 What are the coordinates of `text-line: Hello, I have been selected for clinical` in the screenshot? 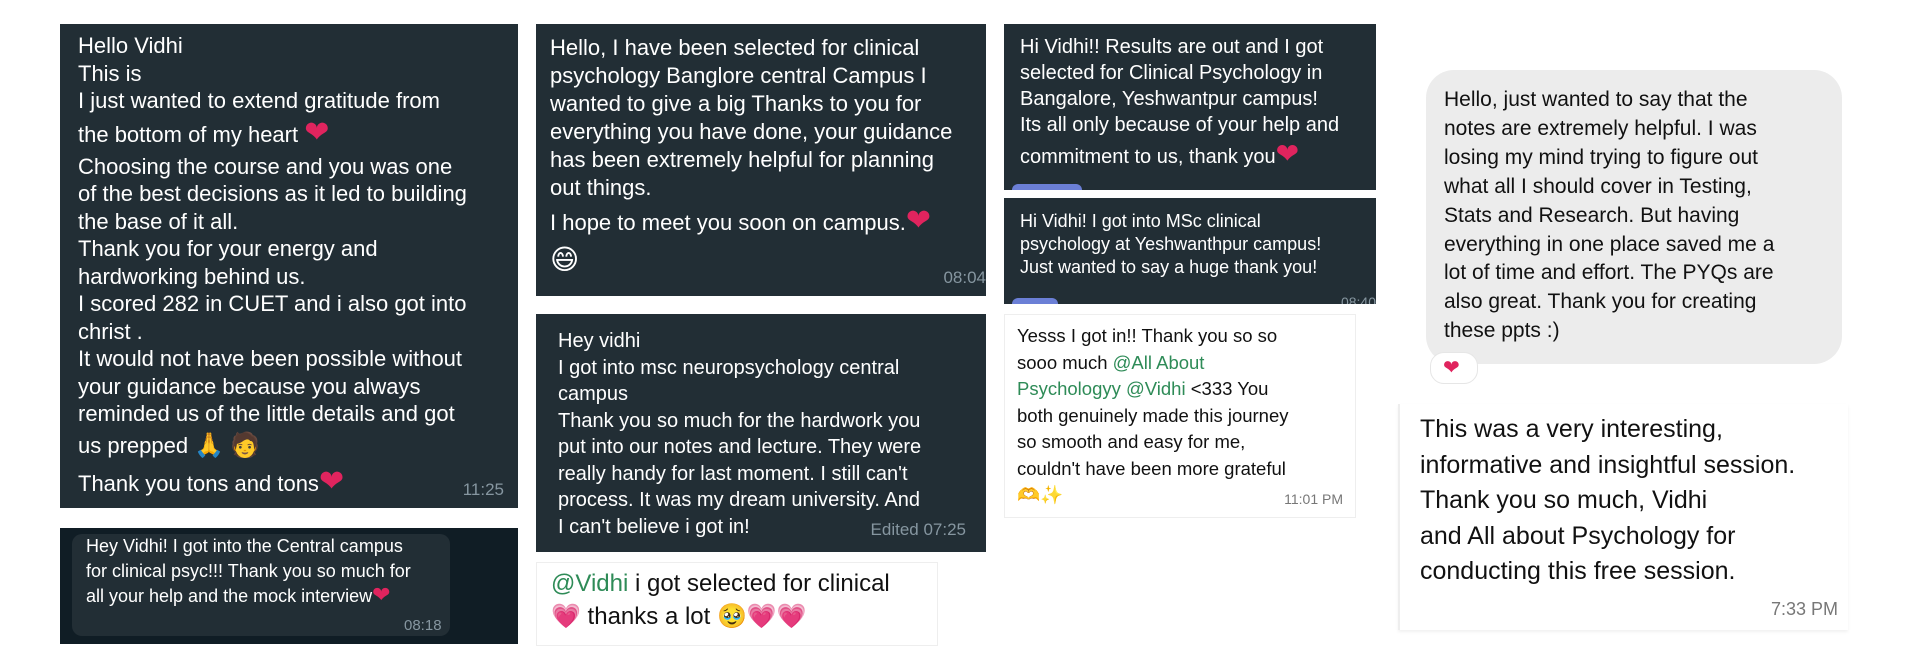 It's located at (735, 47).